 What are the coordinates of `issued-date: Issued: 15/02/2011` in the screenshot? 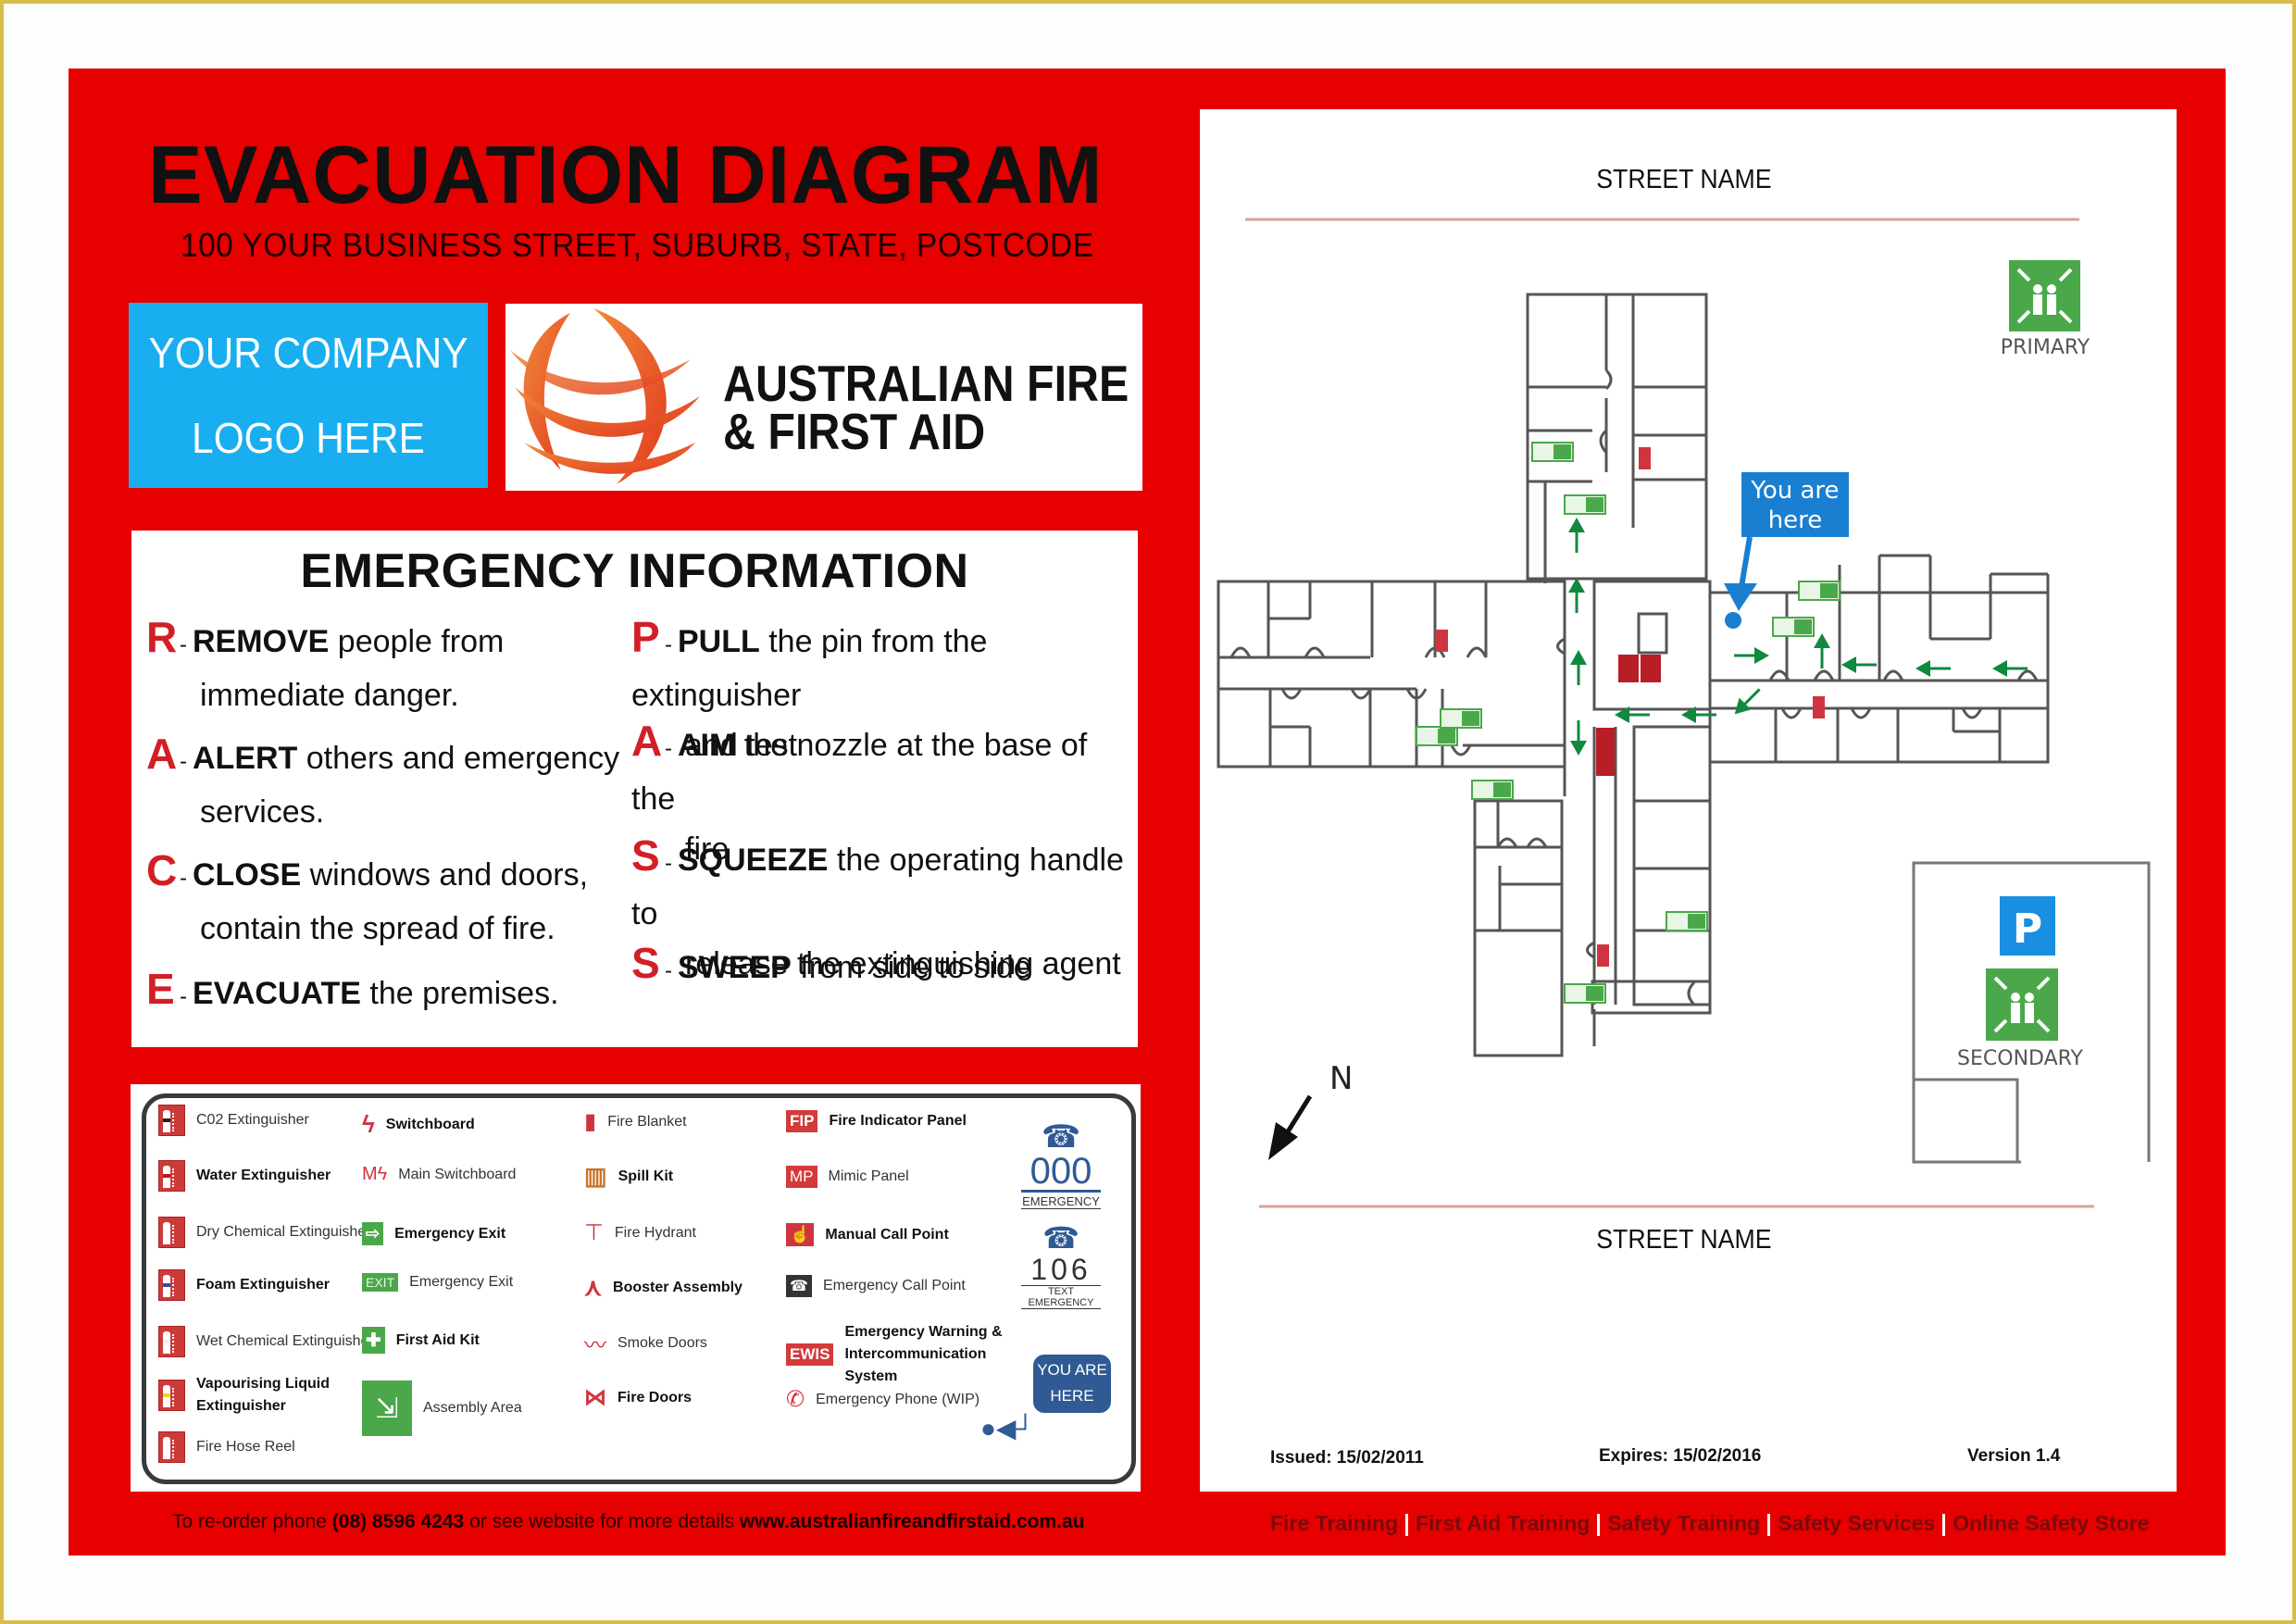 It's located at (1347, 1458).